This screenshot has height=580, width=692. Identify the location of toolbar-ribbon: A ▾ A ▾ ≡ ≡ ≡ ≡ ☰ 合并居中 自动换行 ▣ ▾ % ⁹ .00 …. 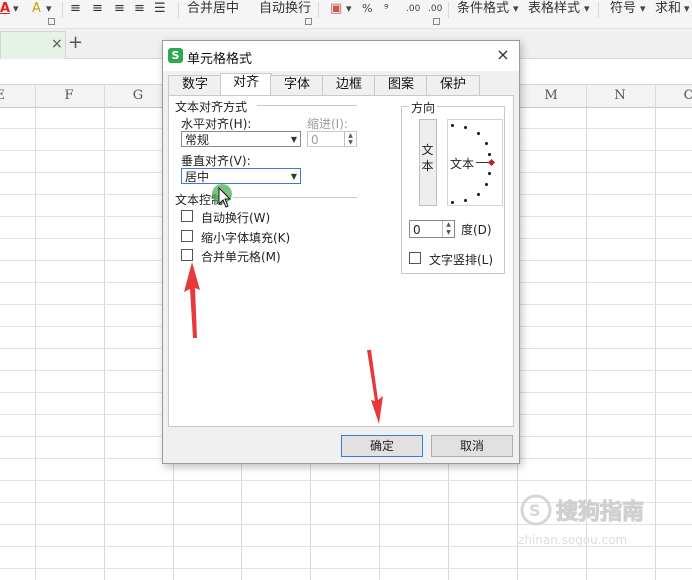
(346, 14).